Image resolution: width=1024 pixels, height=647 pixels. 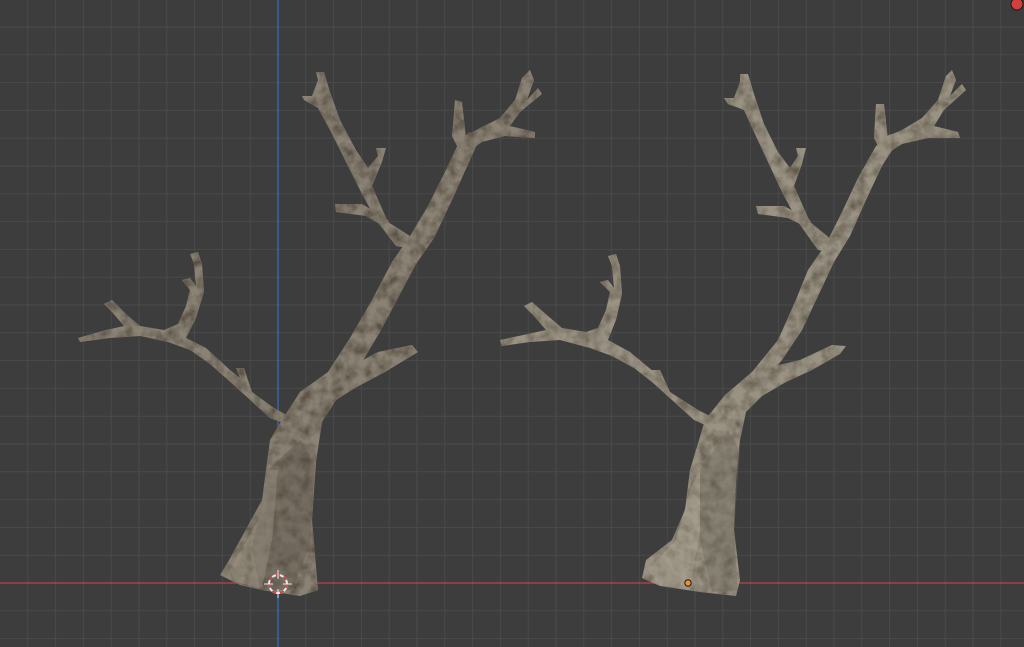 I want to click on record-dot-icon, so click(x=1017, y=5).